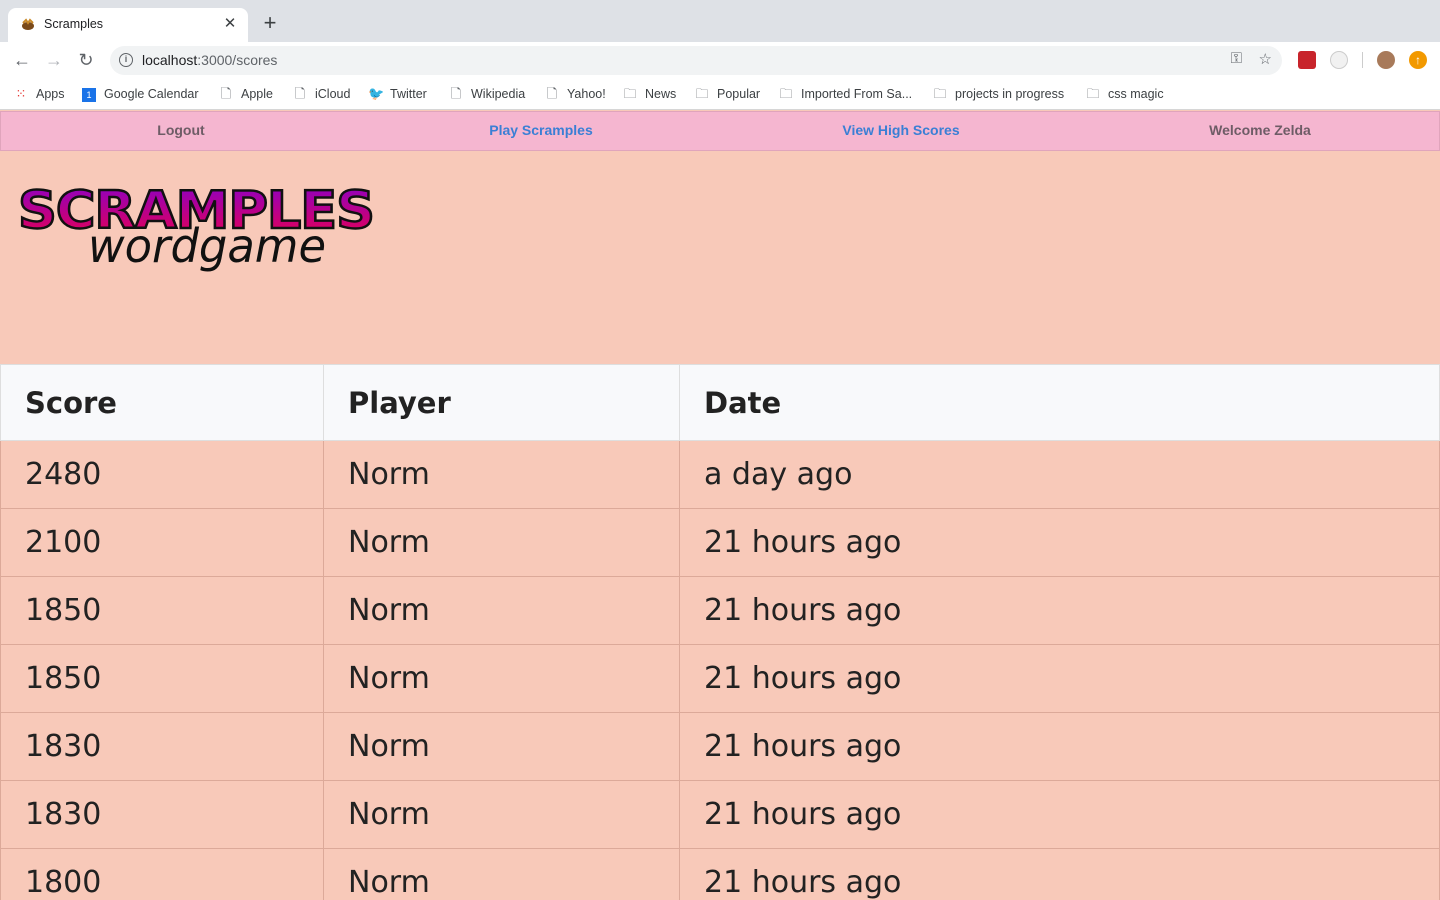  Describe the element at coordinates (1362, 60) in the screenshot. I see `toolbar-divider` at that location.